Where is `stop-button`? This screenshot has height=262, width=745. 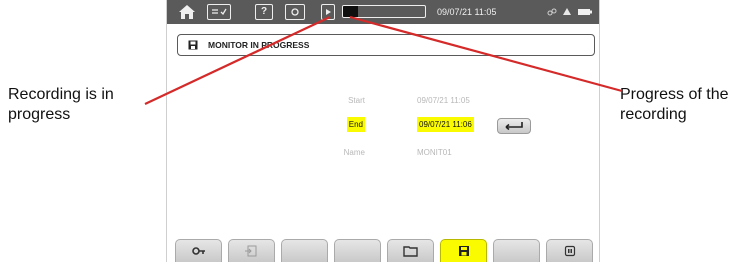 stop-button is located at coordinates (569, 250).